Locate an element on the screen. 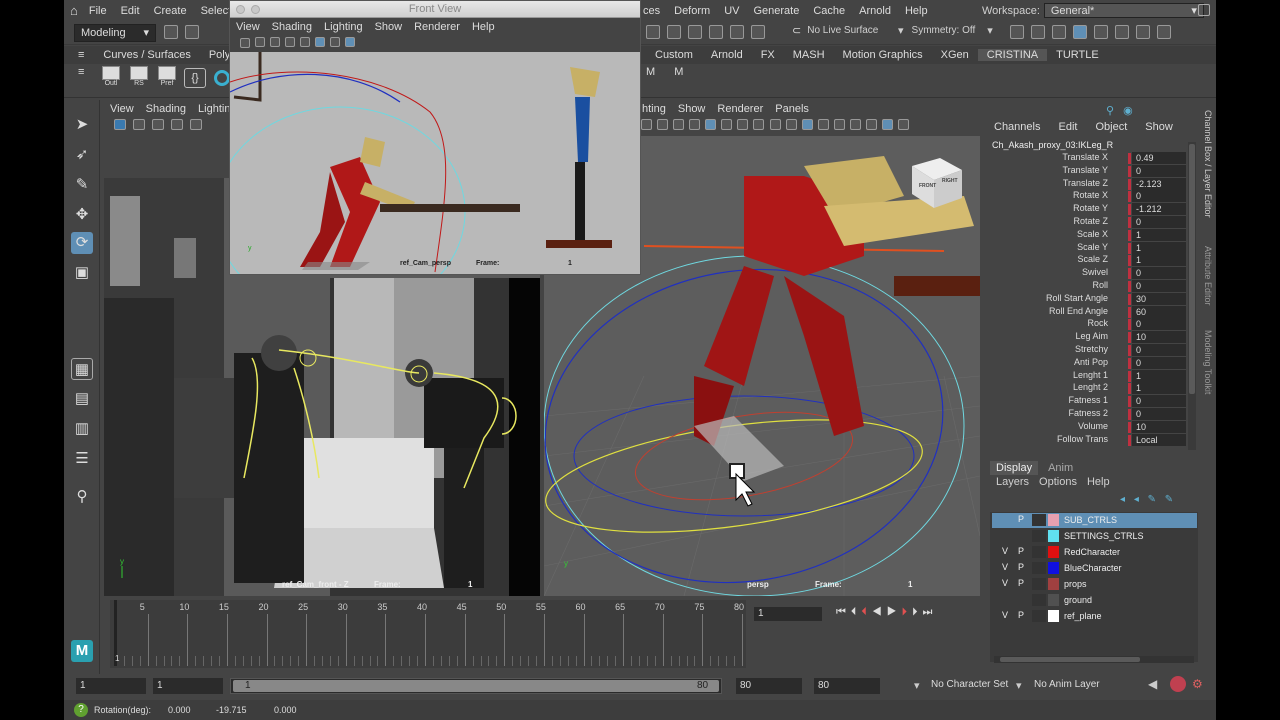 This screenshot has width=1280, height=720. layout-icon is located at coordinates (1101, 32).